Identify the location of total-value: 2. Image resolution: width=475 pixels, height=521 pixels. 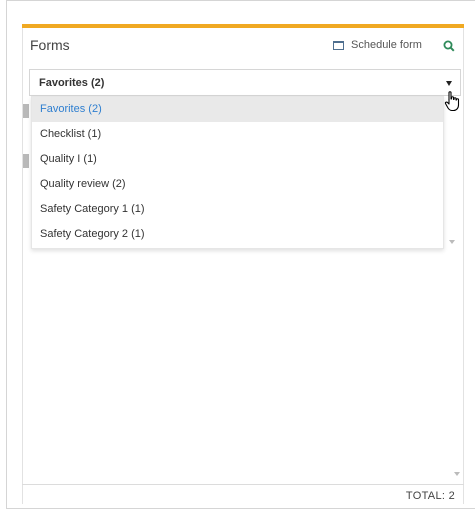
(451, 496).